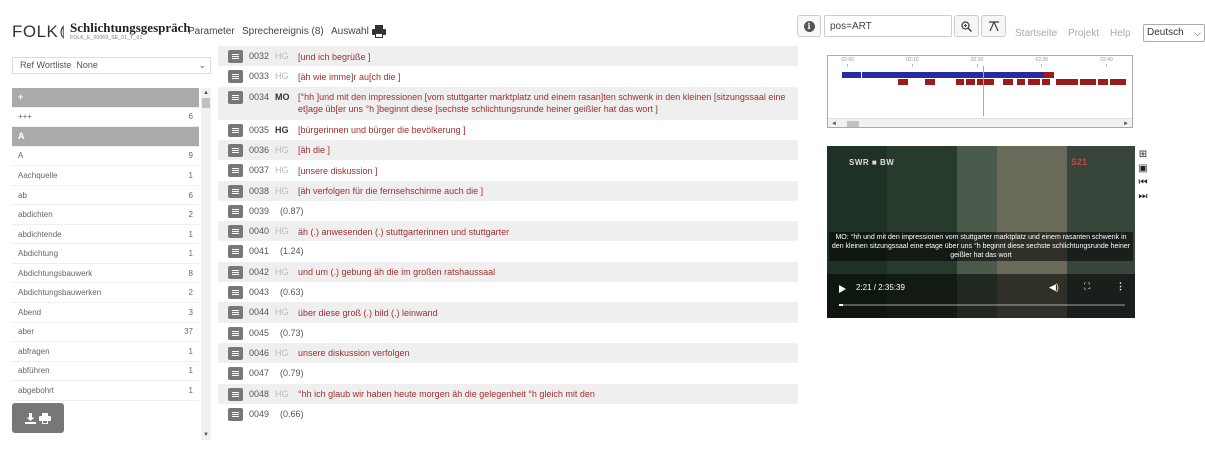  What do you see at coordinates (283, 31) in the screenshot?
I see `nav-sprechereignis: Sprechereignis (8)` at bounding box center [283, 31].